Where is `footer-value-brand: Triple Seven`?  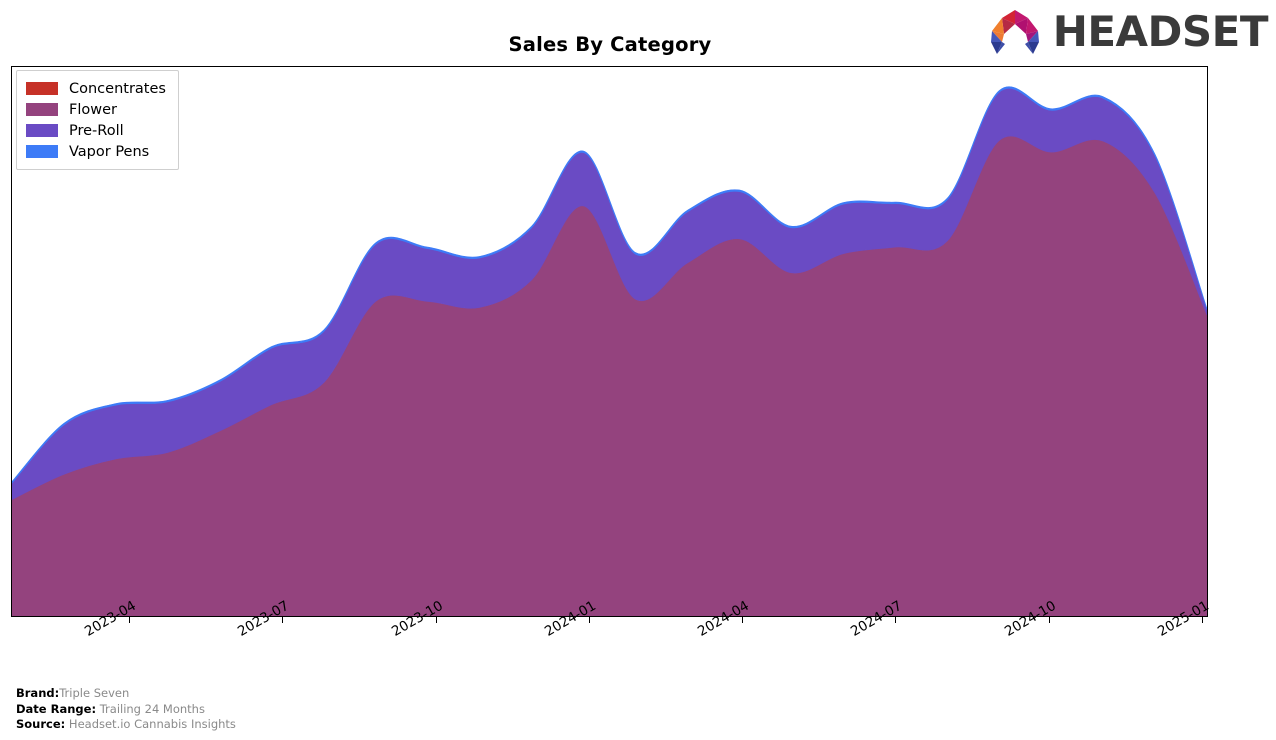
footer-value-brand: Triple Seven is located at coordinates (94, 693).